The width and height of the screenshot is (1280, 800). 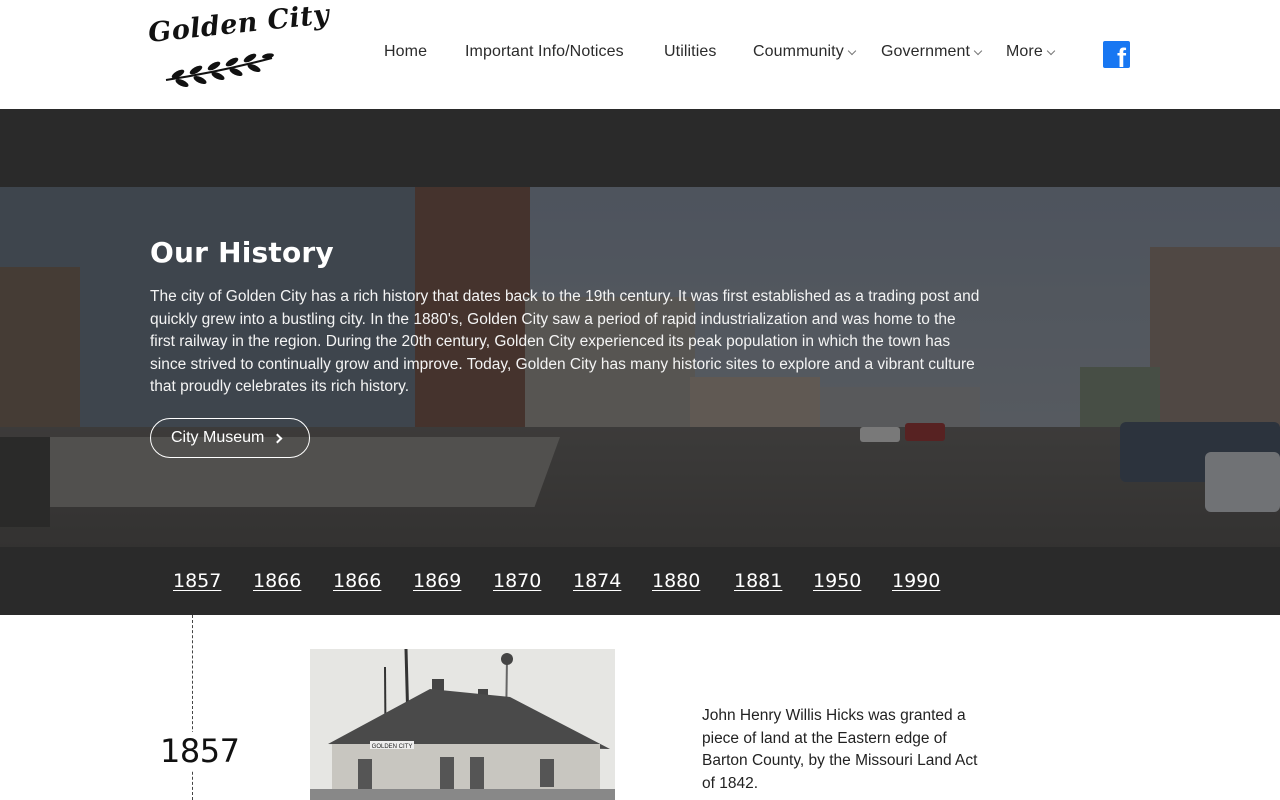 I want to click on city-museum-label: City Museum, so click(x=218, y=437).